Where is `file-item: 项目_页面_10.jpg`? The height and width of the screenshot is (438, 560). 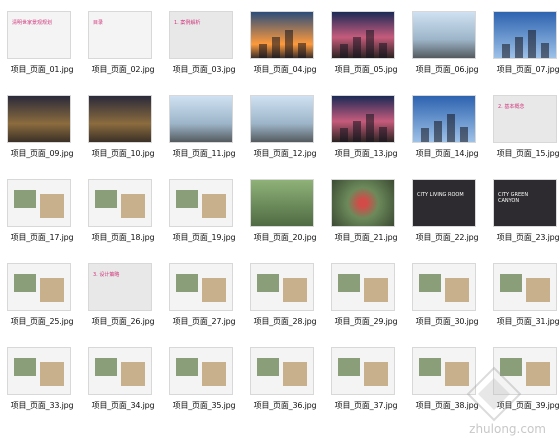 file-item: 项目_页面_10.jpg is located at coordinates (123, 133).